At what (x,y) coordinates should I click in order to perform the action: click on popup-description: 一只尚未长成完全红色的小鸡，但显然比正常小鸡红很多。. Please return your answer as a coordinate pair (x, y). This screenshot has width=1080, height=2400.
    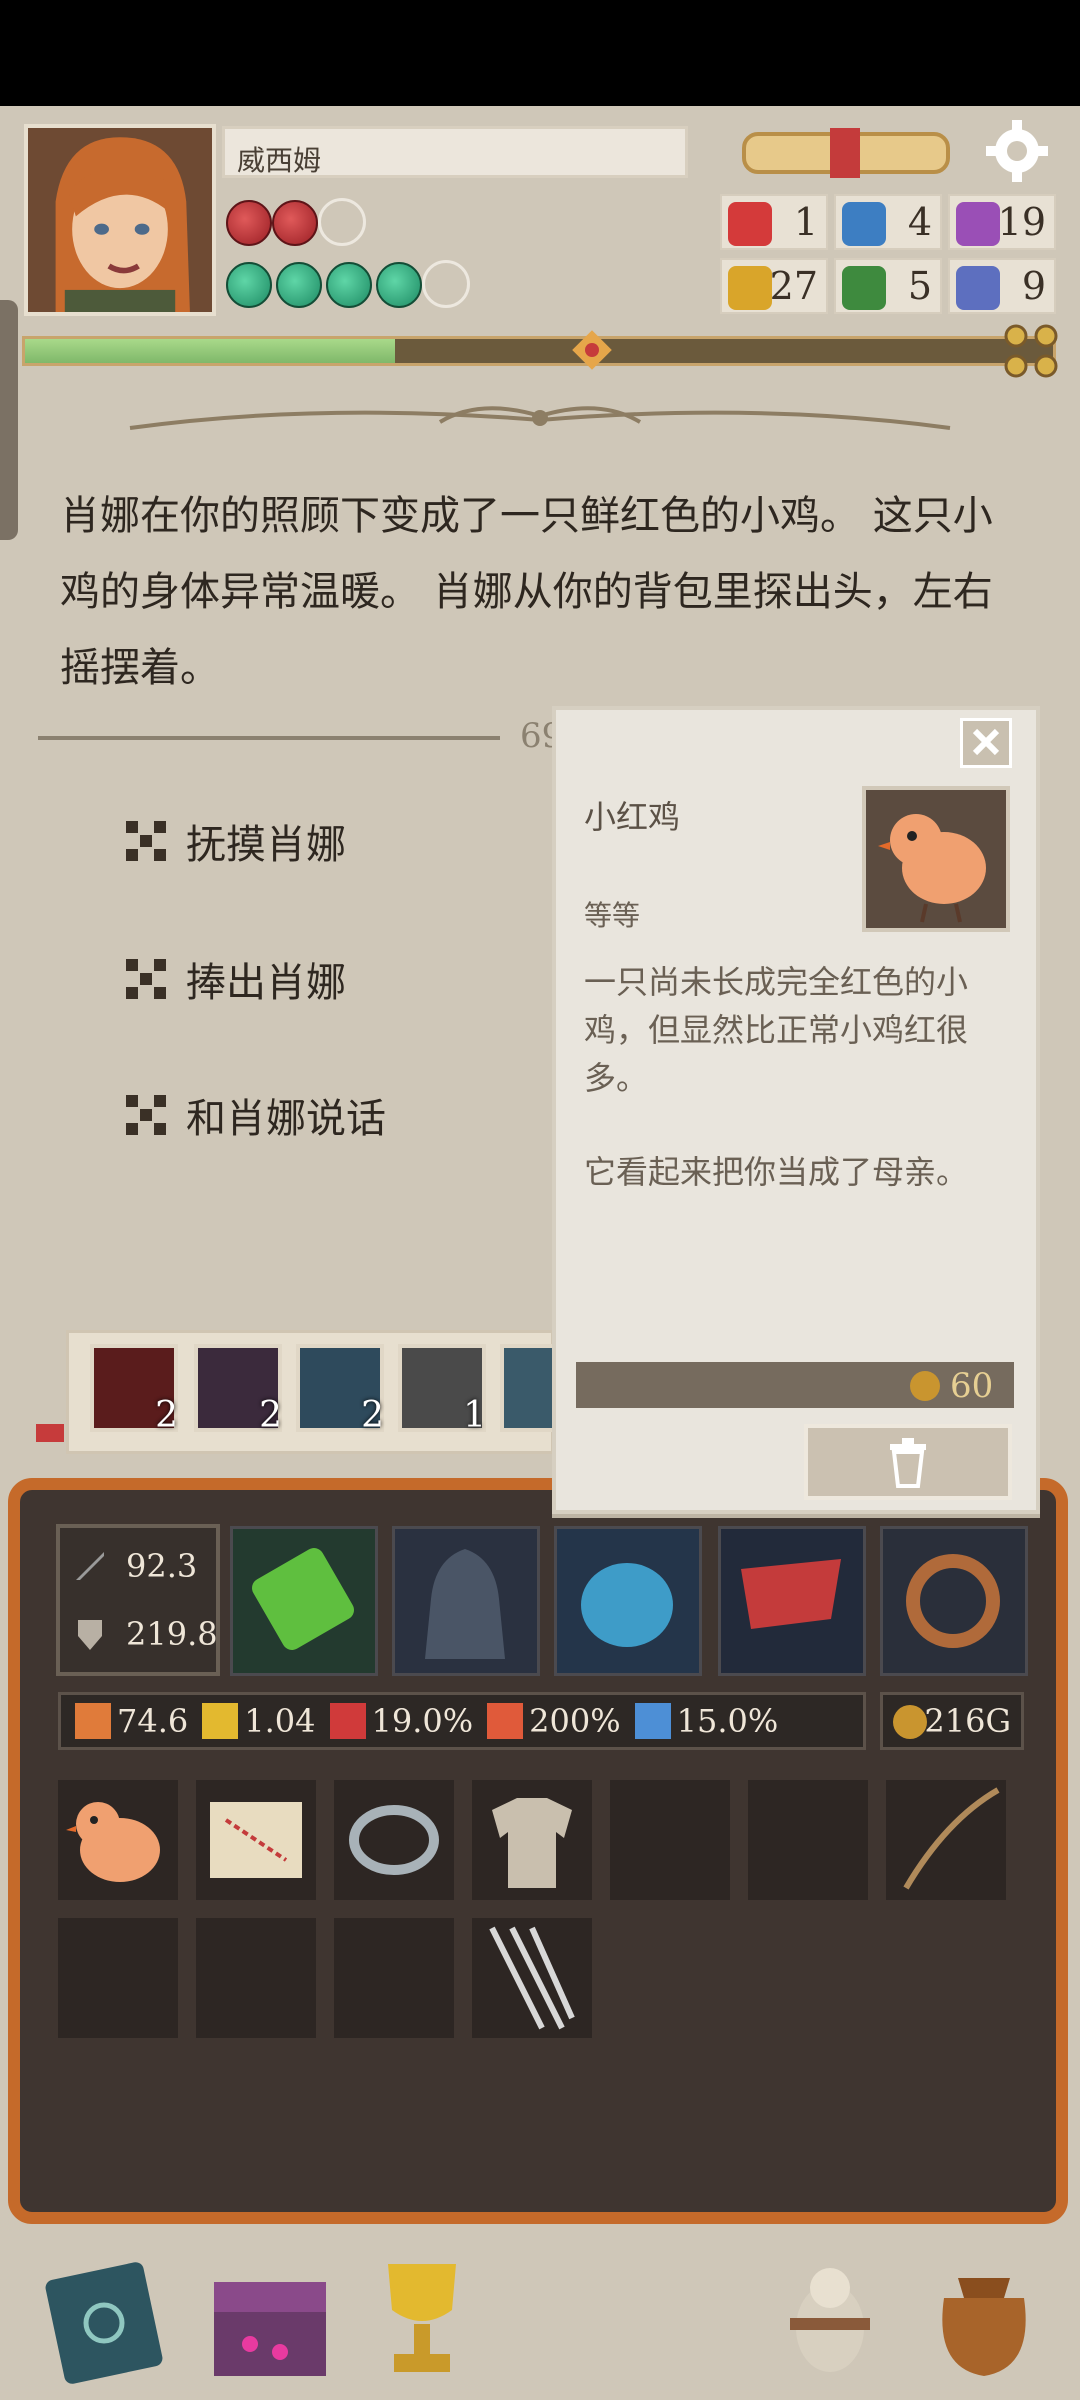
    Looking at the image, I should click on (776, 1030).